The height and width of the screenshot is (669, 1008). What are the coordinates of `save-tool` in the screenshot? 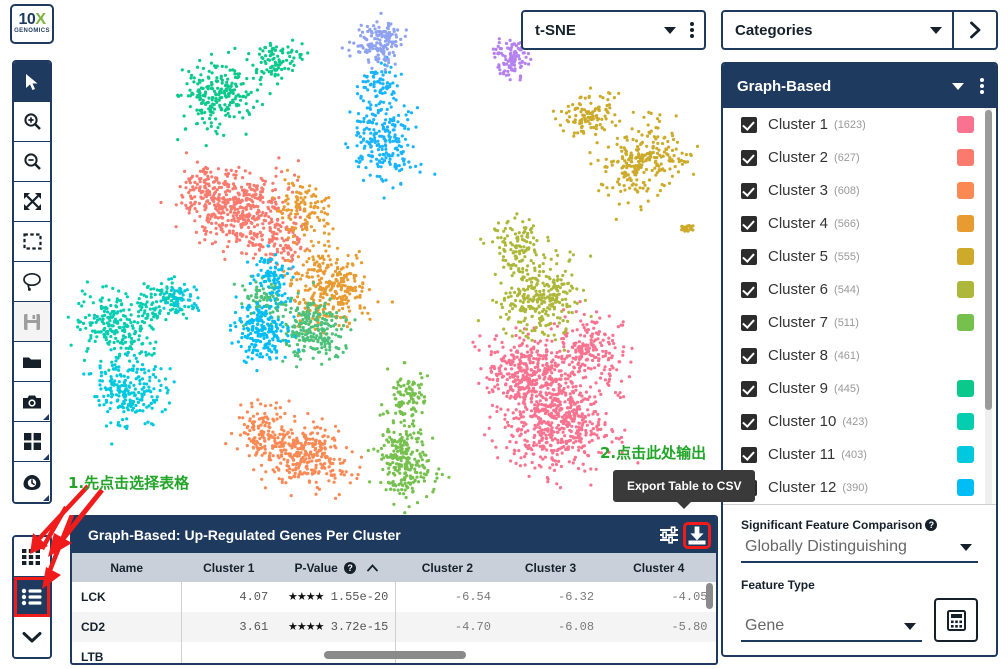 It's located at (32, 322).